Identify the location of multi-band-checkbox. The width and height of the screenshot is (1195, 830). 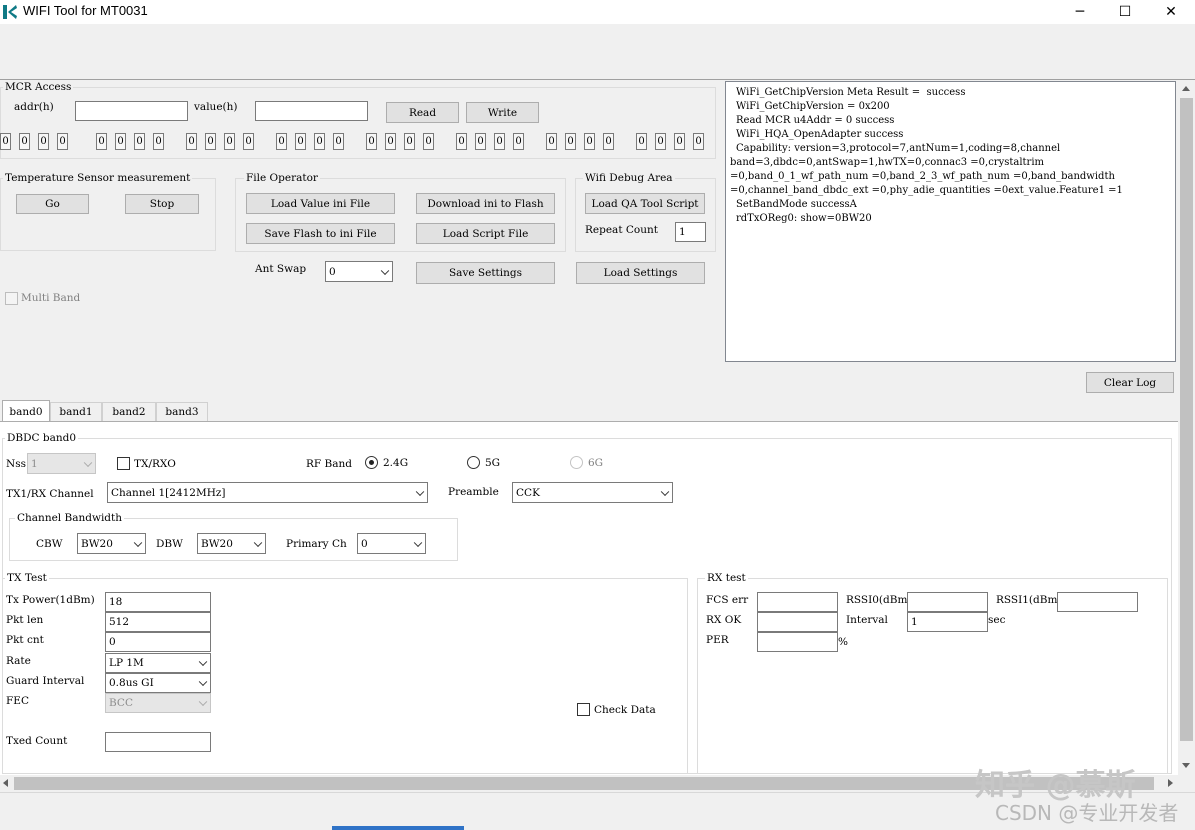
(11, 298).